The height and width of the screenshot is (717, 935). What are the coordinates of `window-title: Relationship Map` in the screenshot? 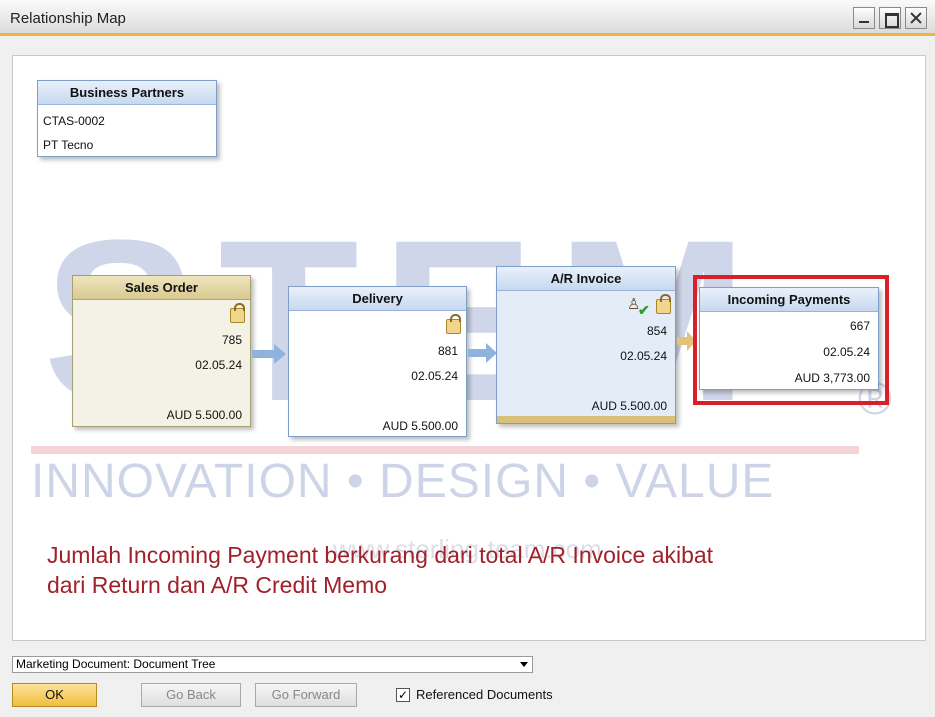 It's located at (68, 18).